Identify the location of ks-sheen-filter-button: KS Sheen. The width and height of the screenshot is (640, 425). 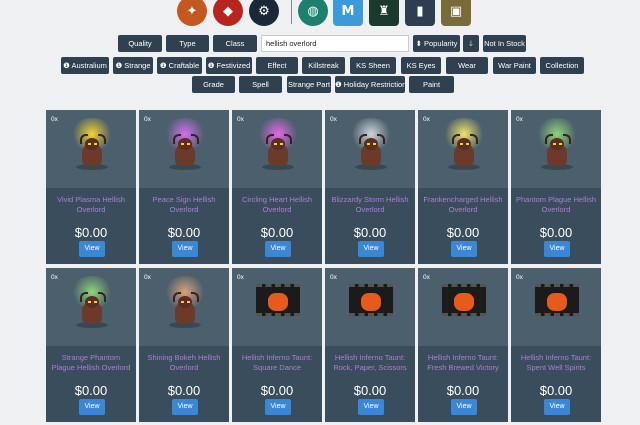
(373, 65).